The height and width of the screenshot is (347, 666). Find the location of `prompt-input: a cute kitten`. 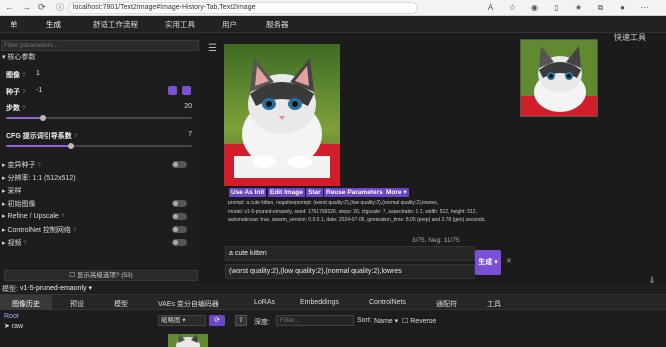

prompt-input: a cute kitten is located at coordinates (350, 253).